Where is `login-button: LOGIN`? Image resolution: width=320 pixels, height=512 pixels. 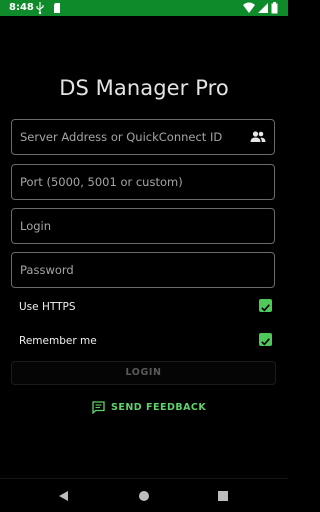
login-button: LOGIN is located at coordinates (143, 373).